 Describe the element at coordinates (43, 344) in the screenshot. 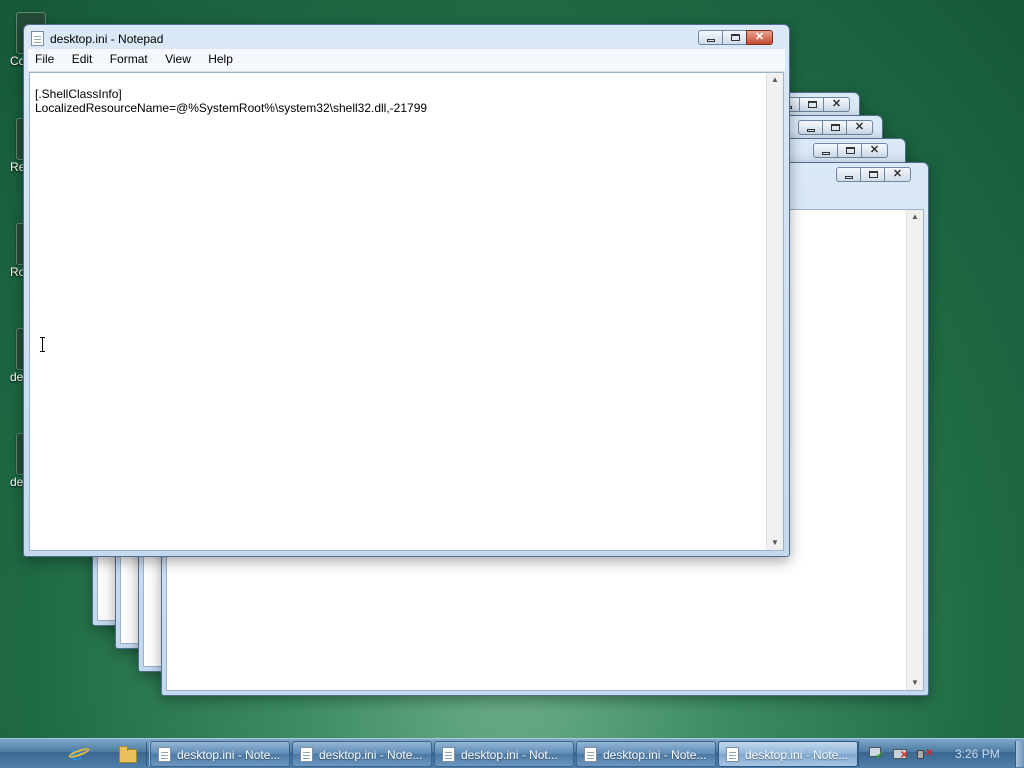

I see `ibeam-cursor-icon` at that location.